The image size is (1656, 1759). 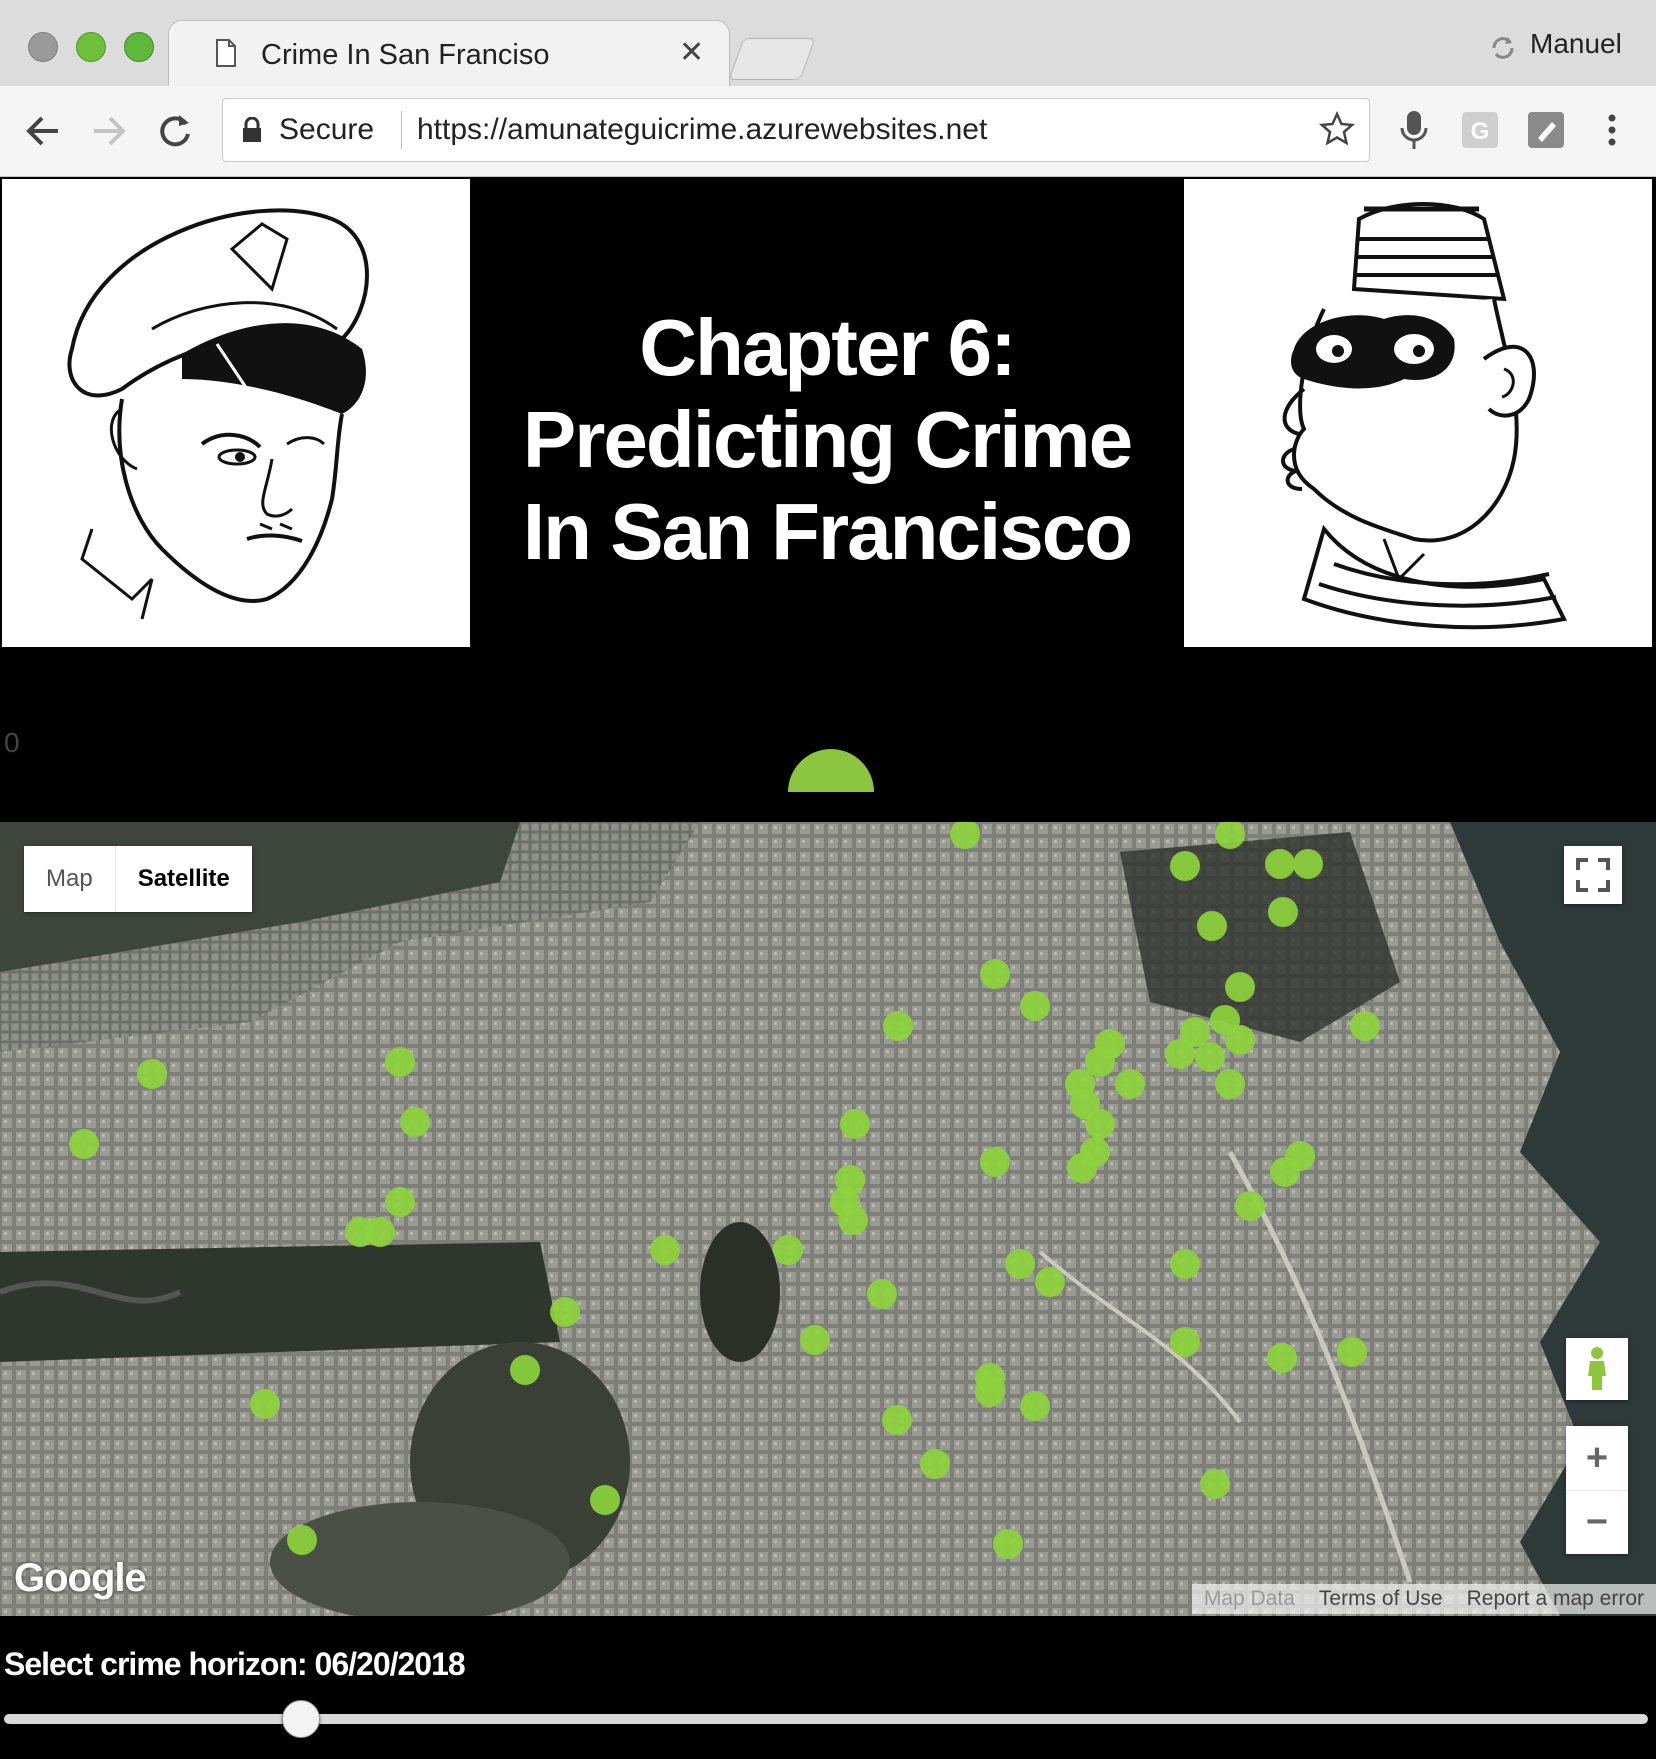 I want to click on window-close-button, so click(x=43, y=47).